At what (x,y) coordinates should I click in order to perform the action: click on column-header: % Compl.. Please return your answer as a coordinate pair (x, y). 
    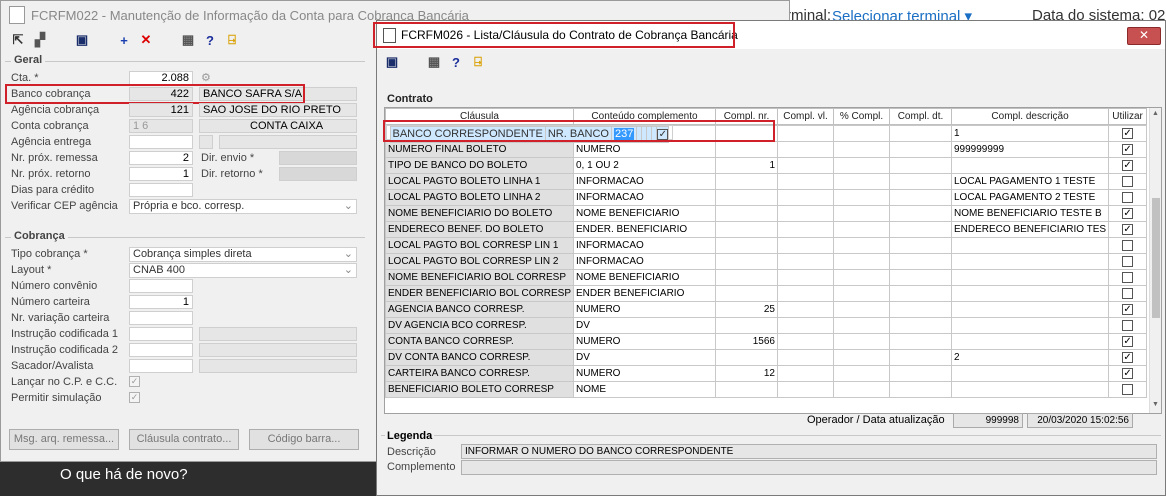
    Looking at the image, I should click on (861, 116).